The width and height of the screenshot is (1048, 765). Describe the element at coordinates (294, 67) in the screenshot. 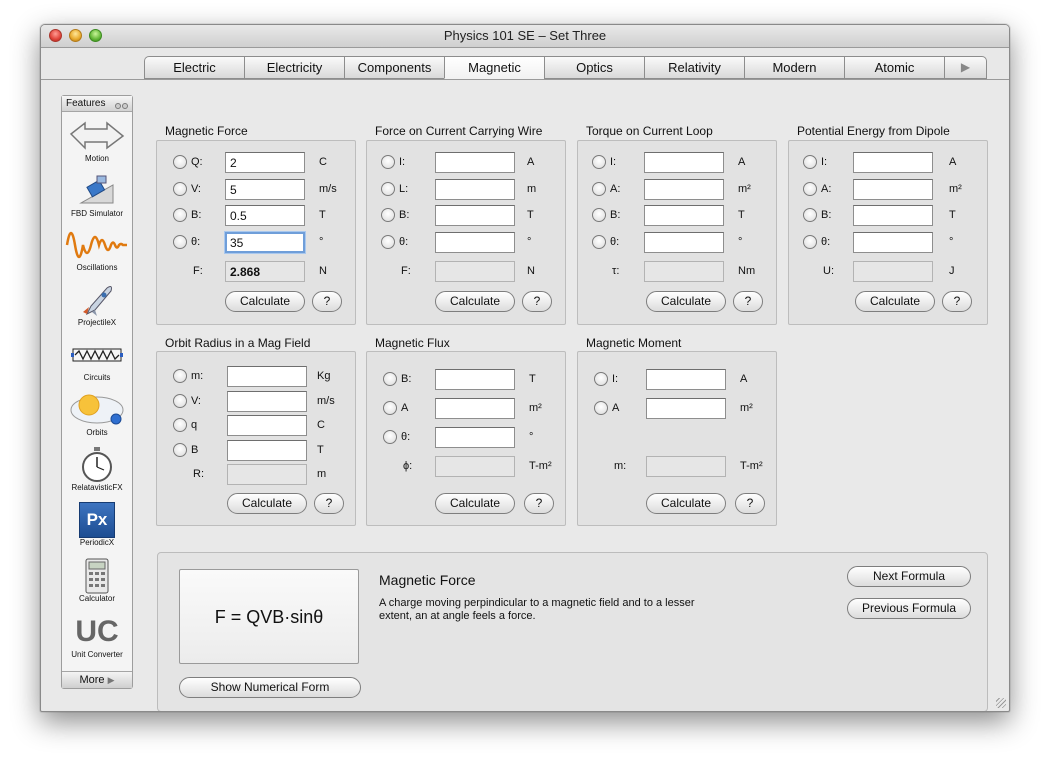

I see `tab-electricity: Electricity` at that location.